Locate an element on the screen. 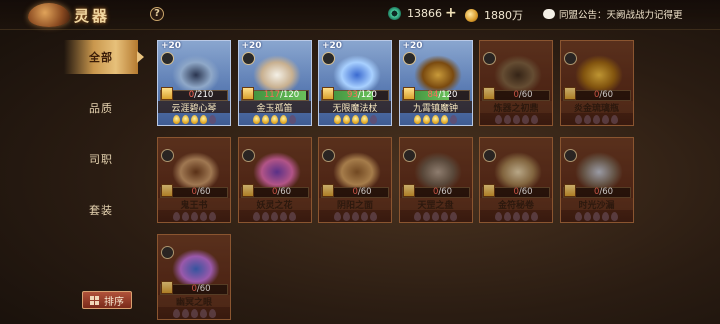  gold-coin-icon is located at coordinates (471, 15).